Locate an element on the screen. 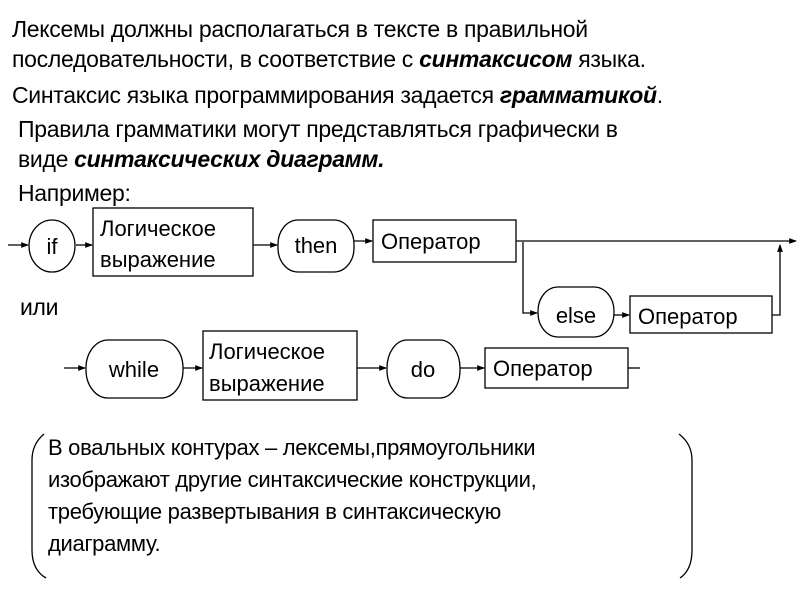  note-line-3: требующие развертывания в синтаксическую is located at coordinates (274, 511).